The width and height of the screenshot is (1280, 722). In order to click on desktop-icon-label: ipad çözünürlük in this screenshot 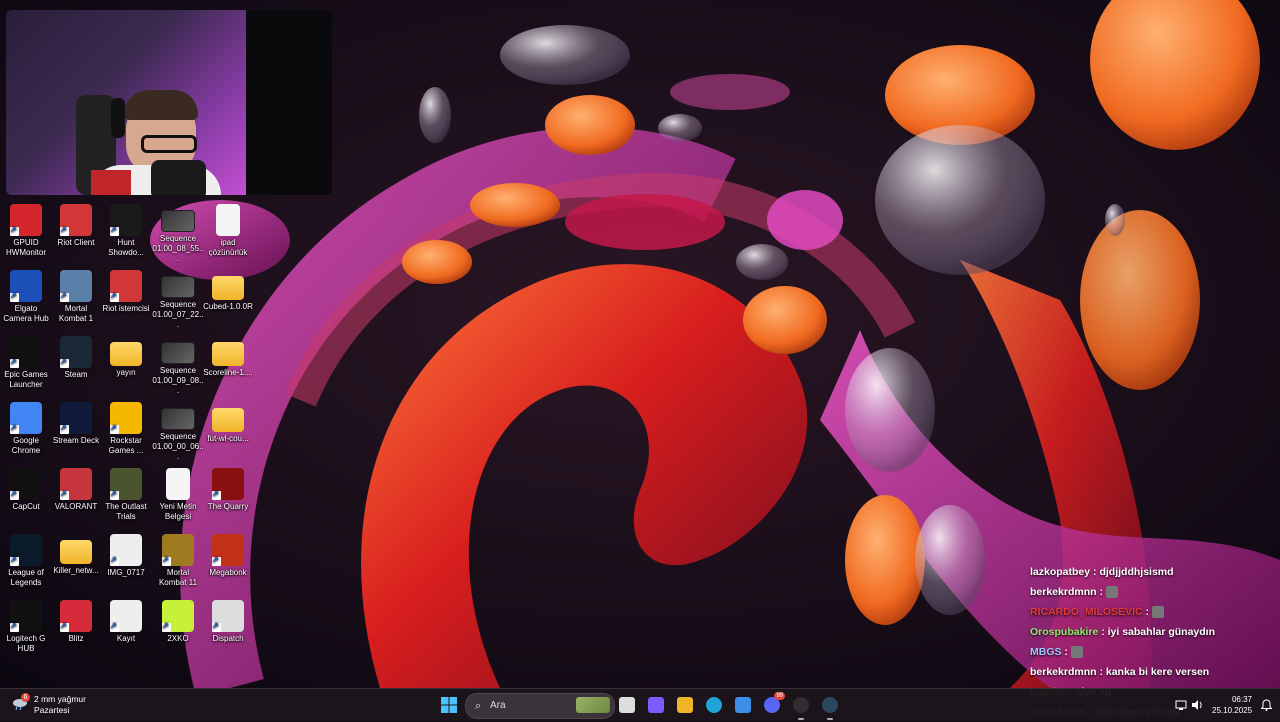, I will do `click(228, 247)`.